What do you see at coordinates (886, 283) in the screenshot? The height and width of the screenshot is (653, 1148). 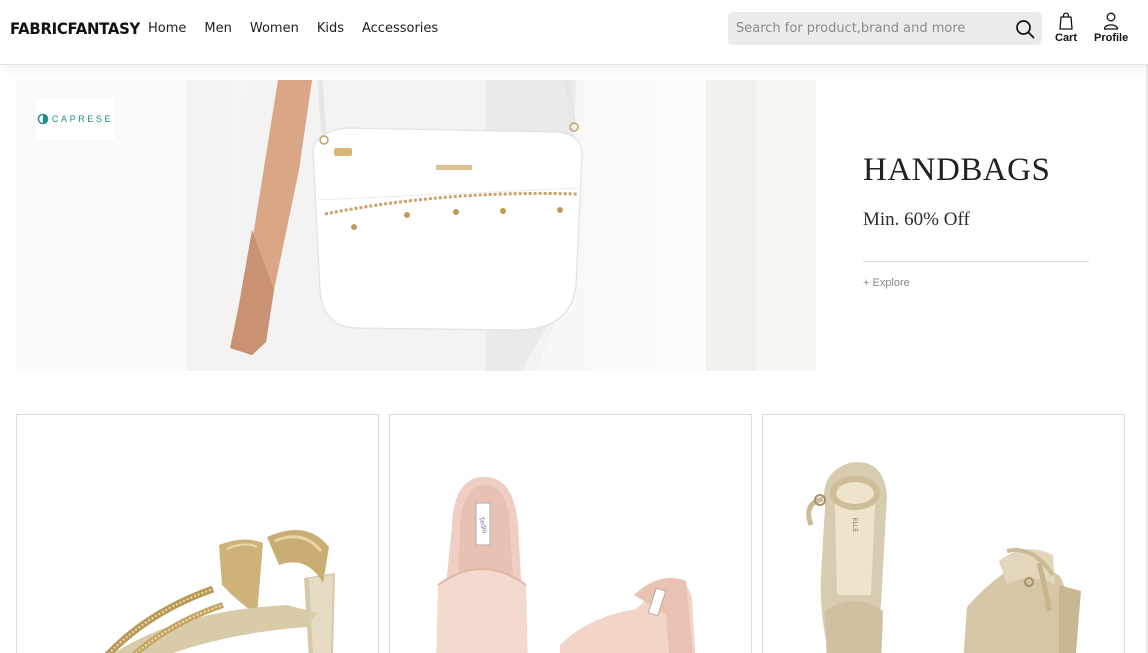 I see `explore-link: + Explore` at bounding box center [886, 283].